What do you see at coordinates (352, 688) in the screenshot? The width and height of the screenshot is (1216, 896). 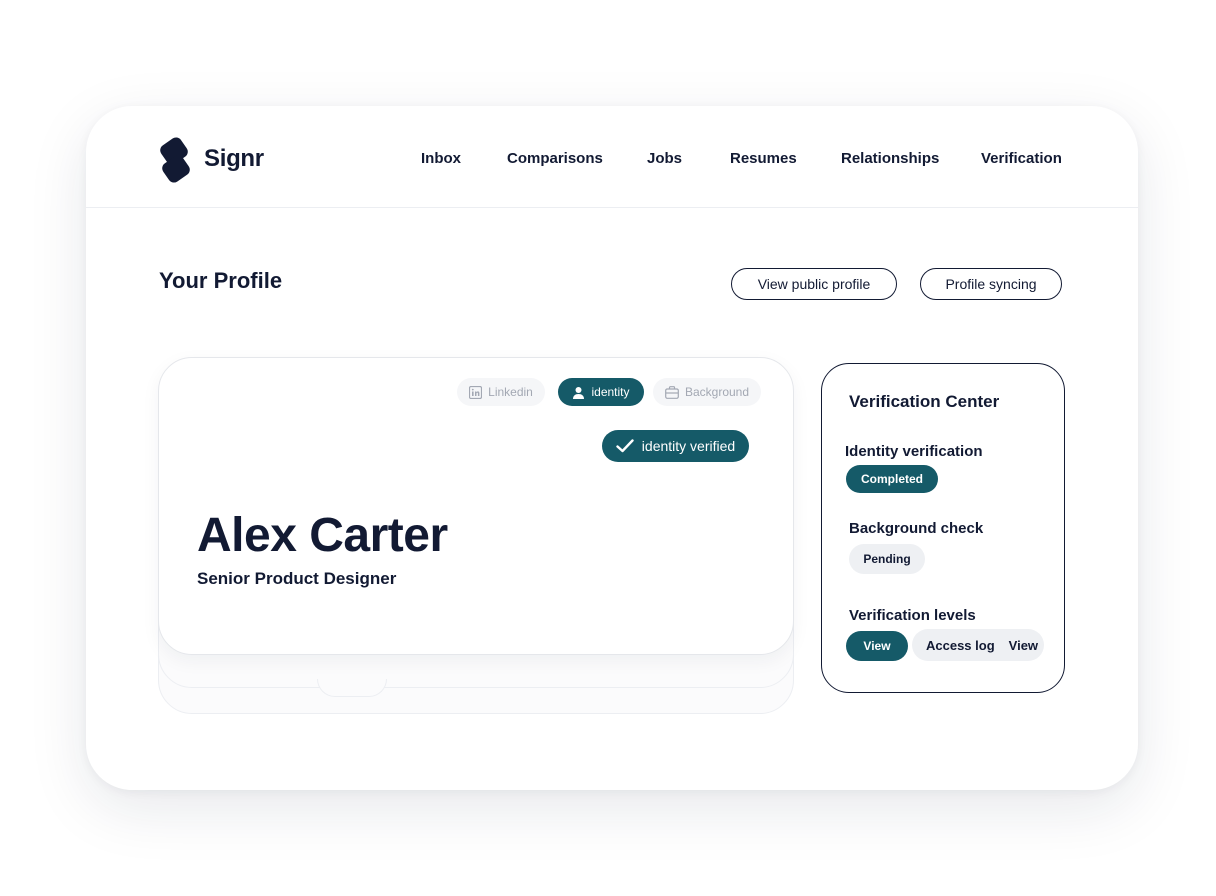 I see `card-stack-notch` at bounding box center [352, 688].